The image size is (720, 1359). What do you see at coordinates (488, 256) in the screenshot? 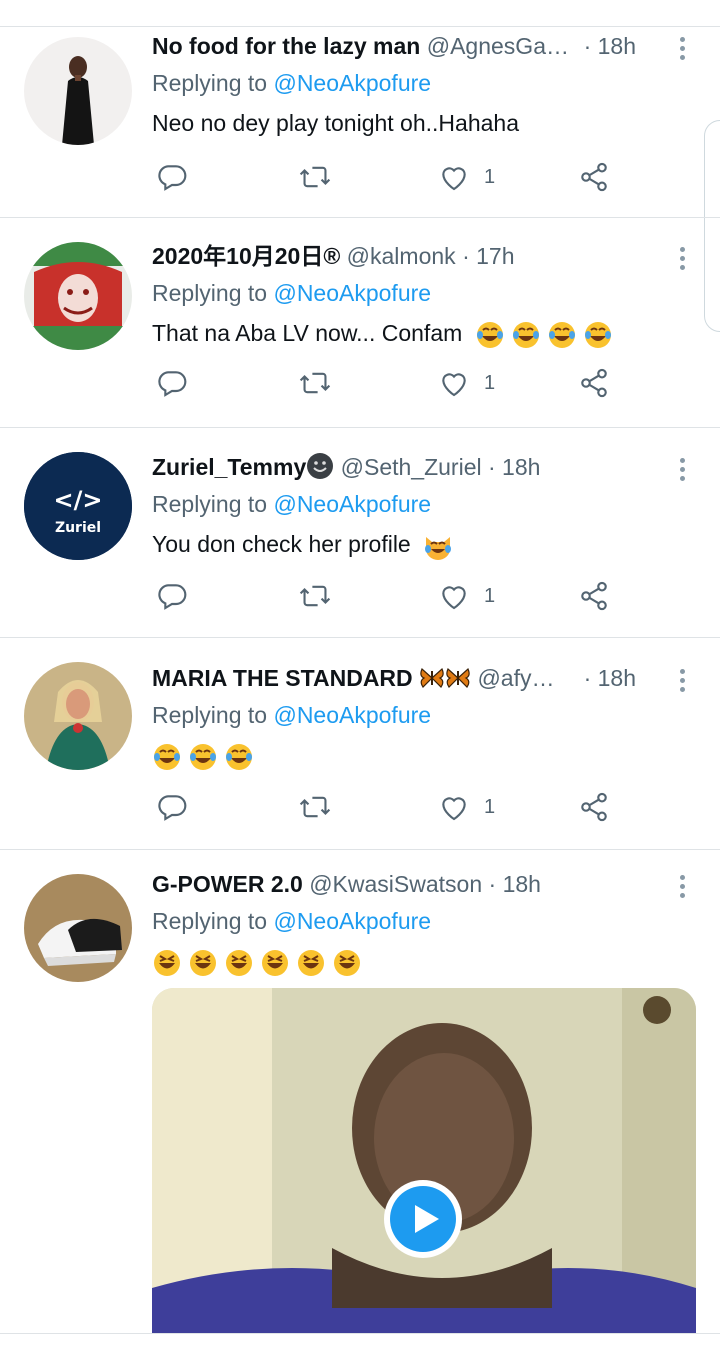
I see `timestamp: · 17h` at bounding box center [488, 256].